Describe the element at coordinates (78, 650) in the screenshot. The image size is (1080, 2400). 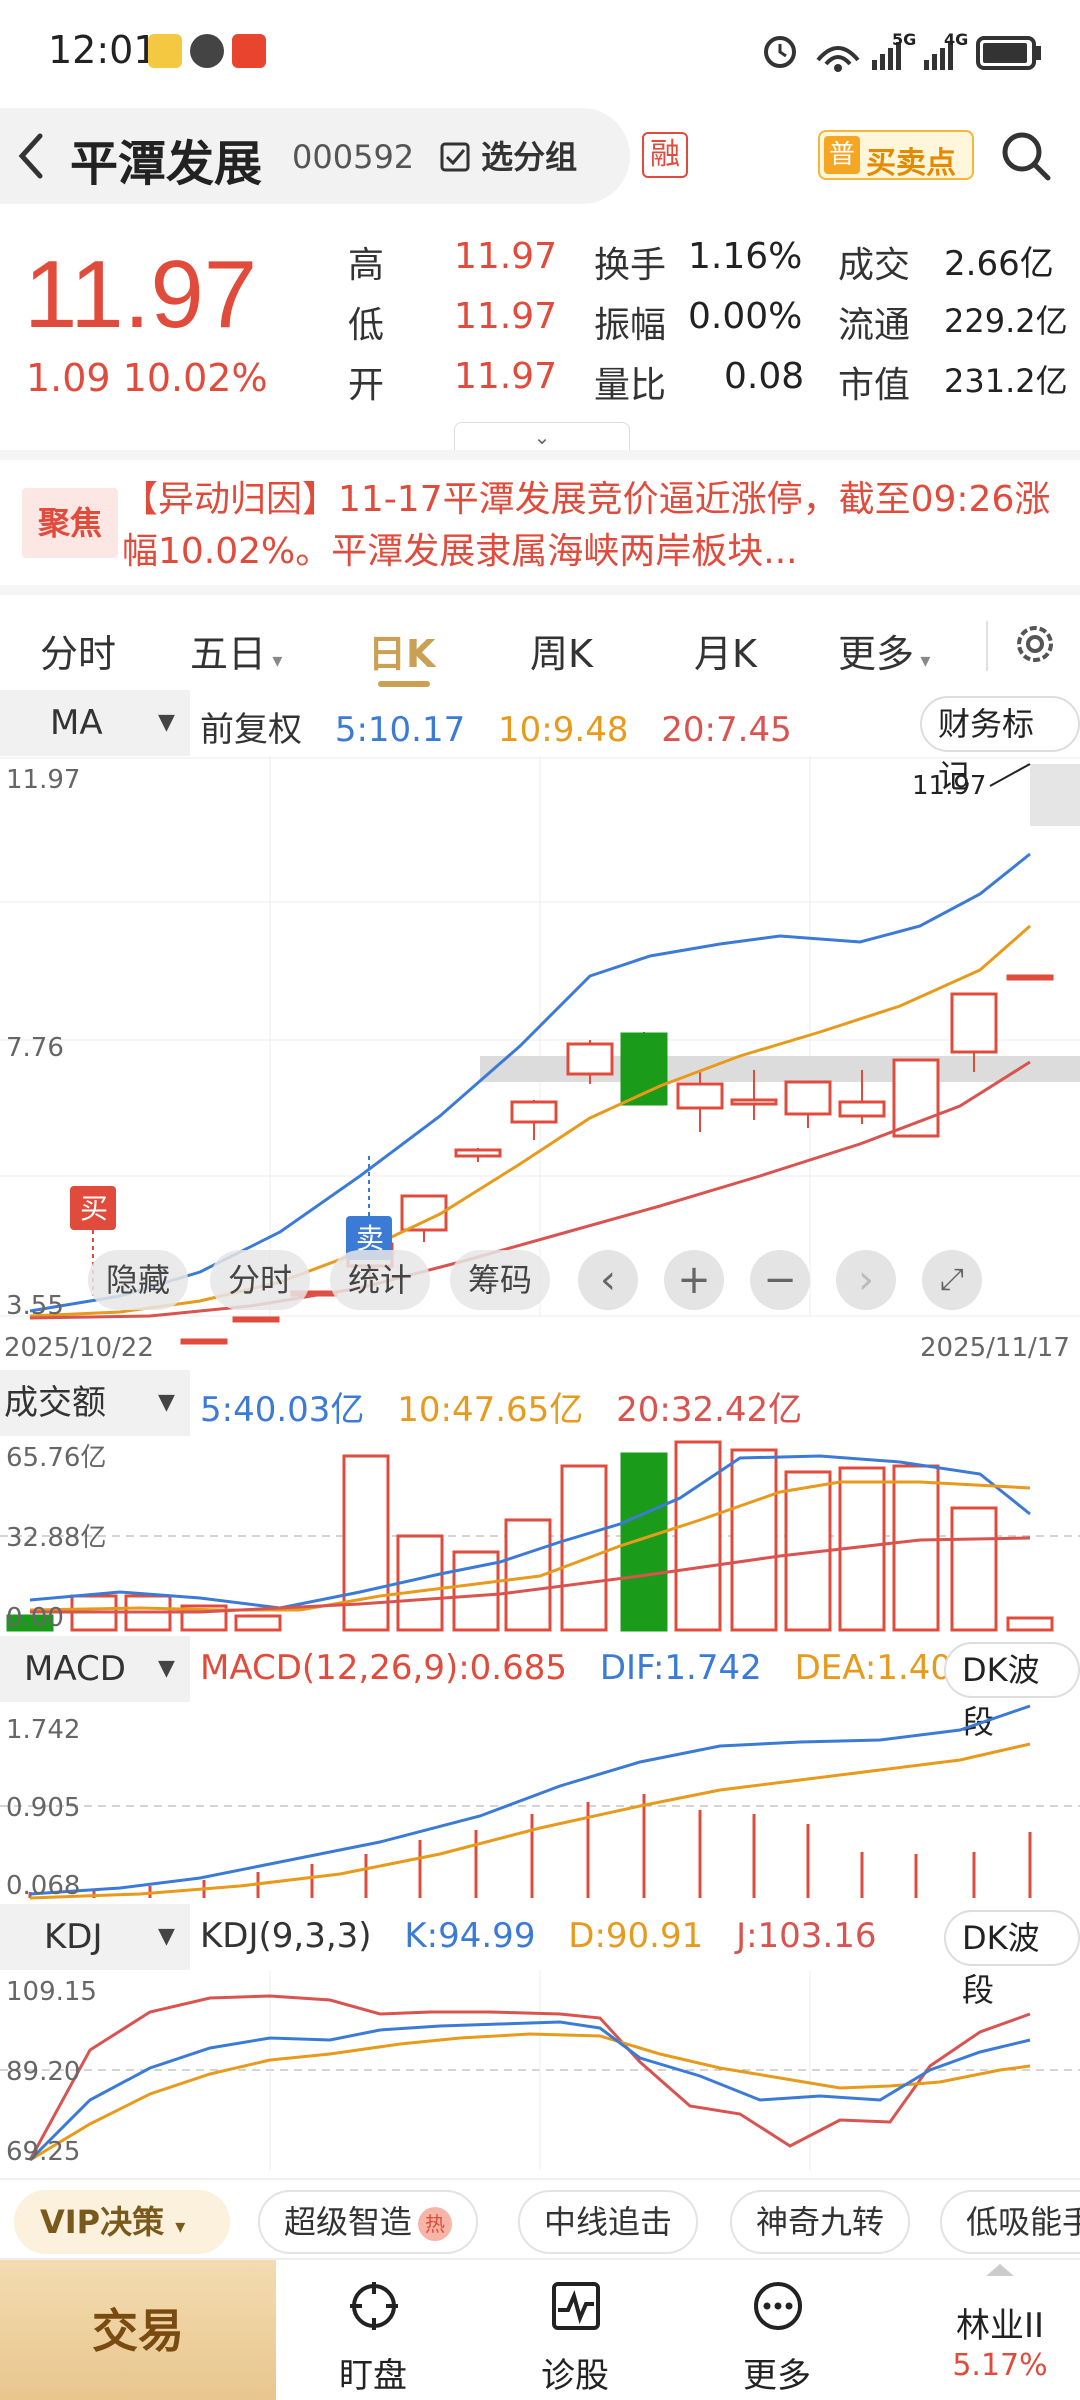
I see `tab-intraday: 分时` at that location.